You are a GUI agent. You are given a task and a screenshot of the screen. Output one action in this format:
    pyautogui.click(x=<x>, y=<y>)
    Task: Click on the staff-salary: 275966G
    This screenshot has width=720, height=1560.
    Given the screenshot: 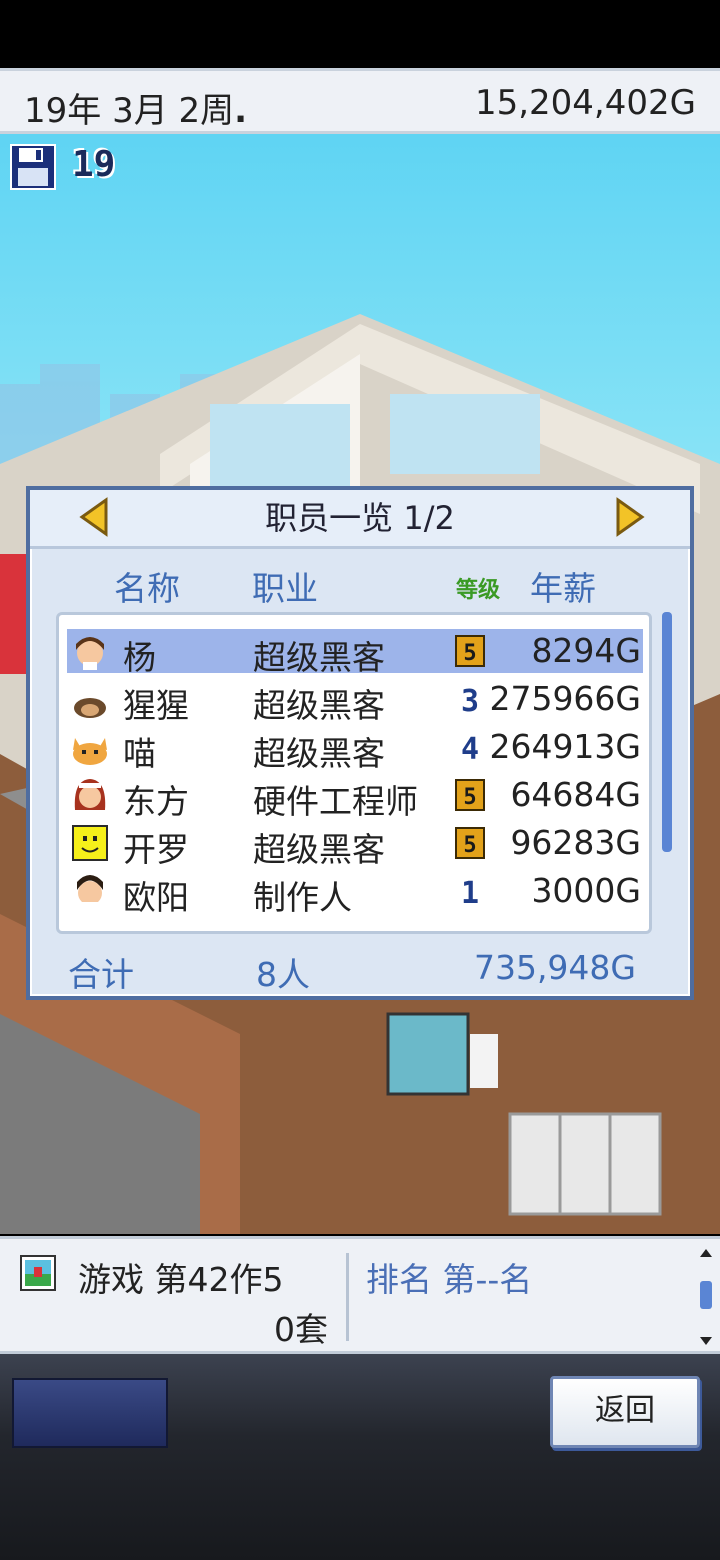 What is the action you would take?
    pyautogui.click(x=565, y=698)
    